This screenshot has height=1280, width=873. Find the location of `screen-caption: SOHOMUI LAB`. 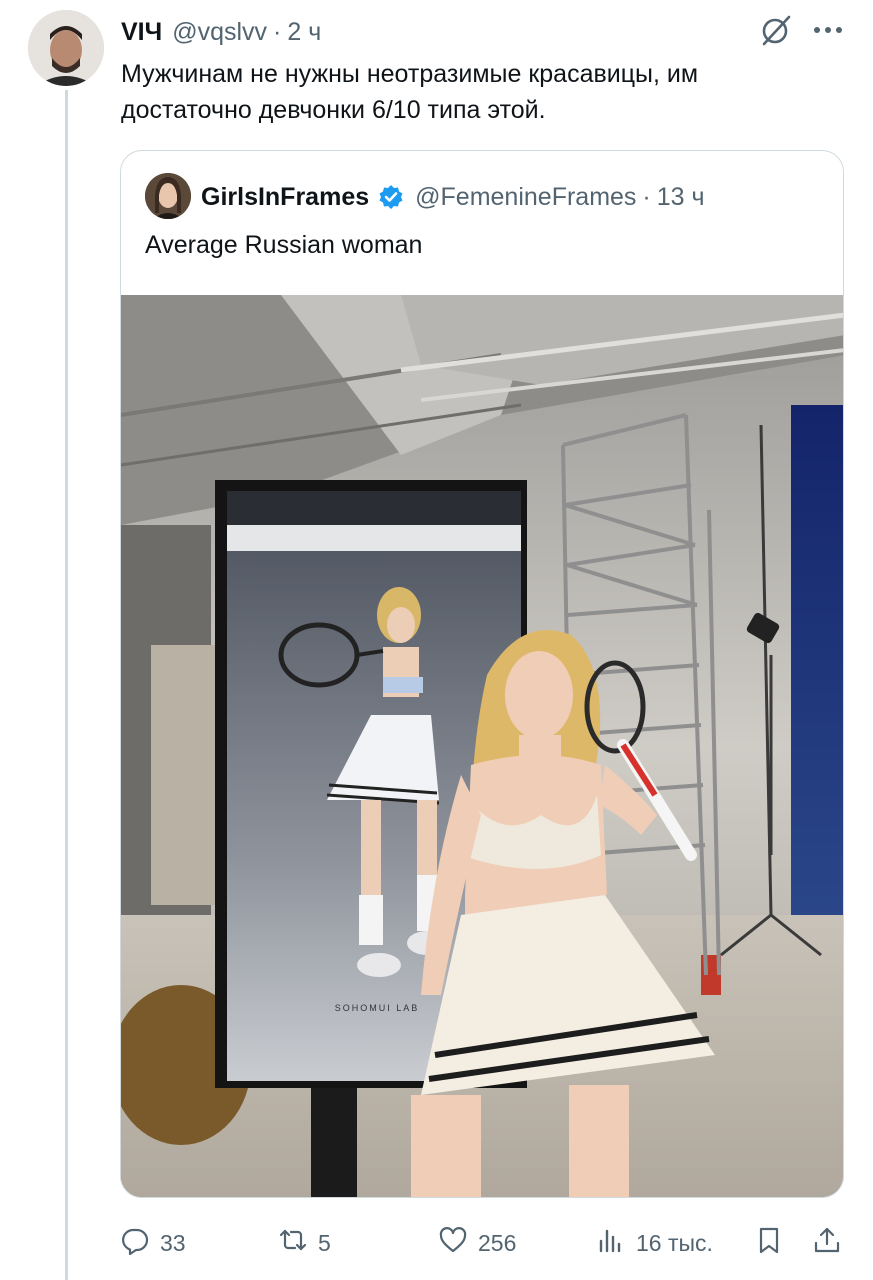

screen-caption: SOHOMUI LAB is located at coordinates (377, 1008).